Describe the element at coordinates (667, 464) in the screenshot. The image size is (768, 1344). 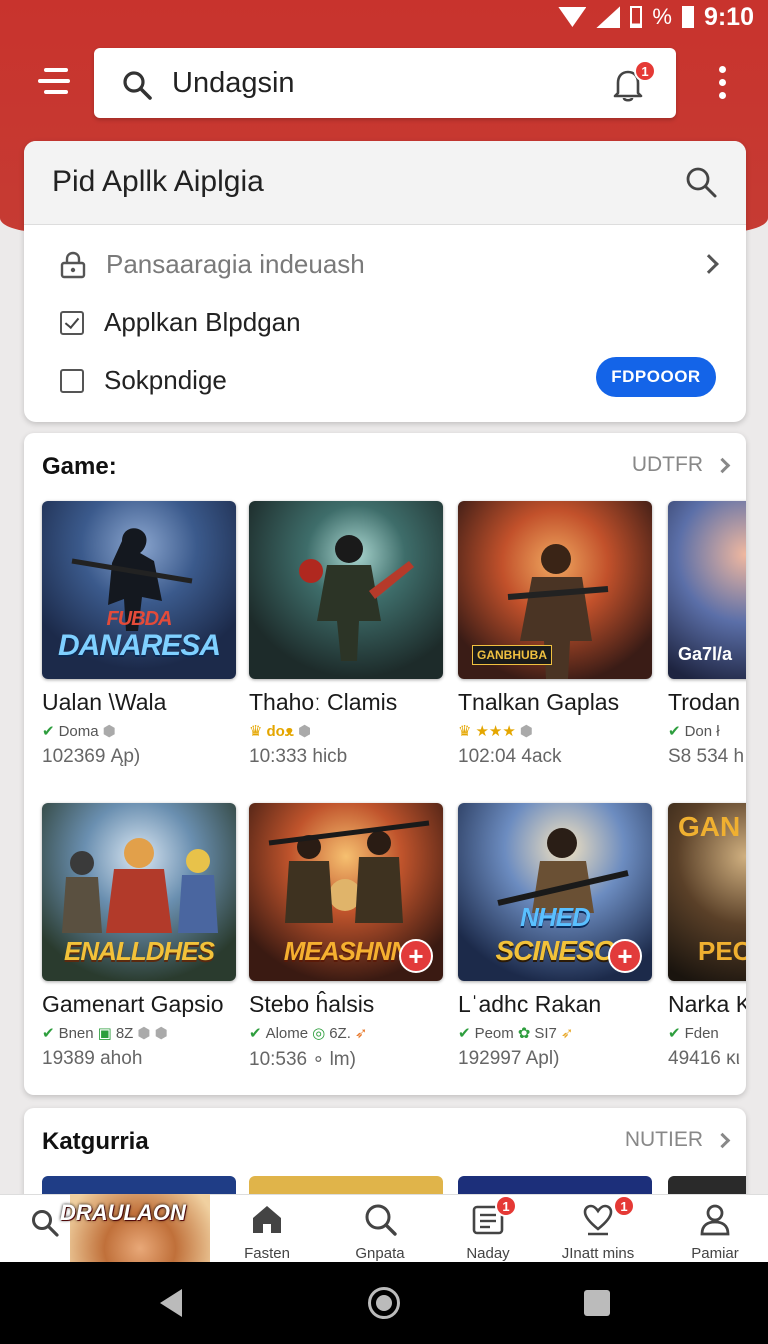
I see `see-more-label: UDTFR` at that location.